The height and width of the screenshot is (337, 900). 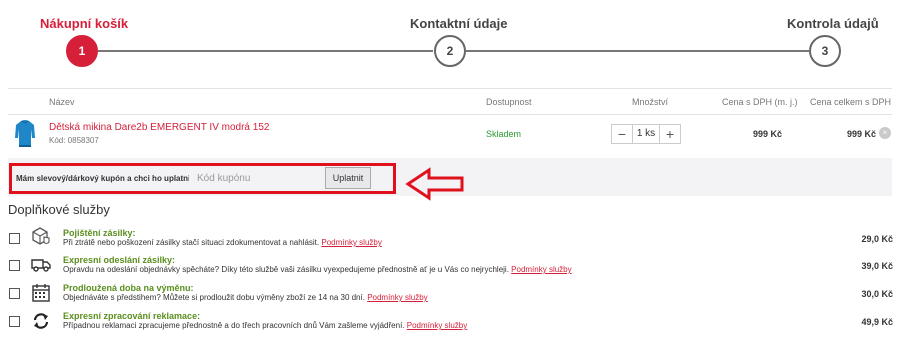 What do you see at coordinates (509, 102) in the screenshot?
I see `header-availability: Dostupnost` at bounding box center [509, 102].